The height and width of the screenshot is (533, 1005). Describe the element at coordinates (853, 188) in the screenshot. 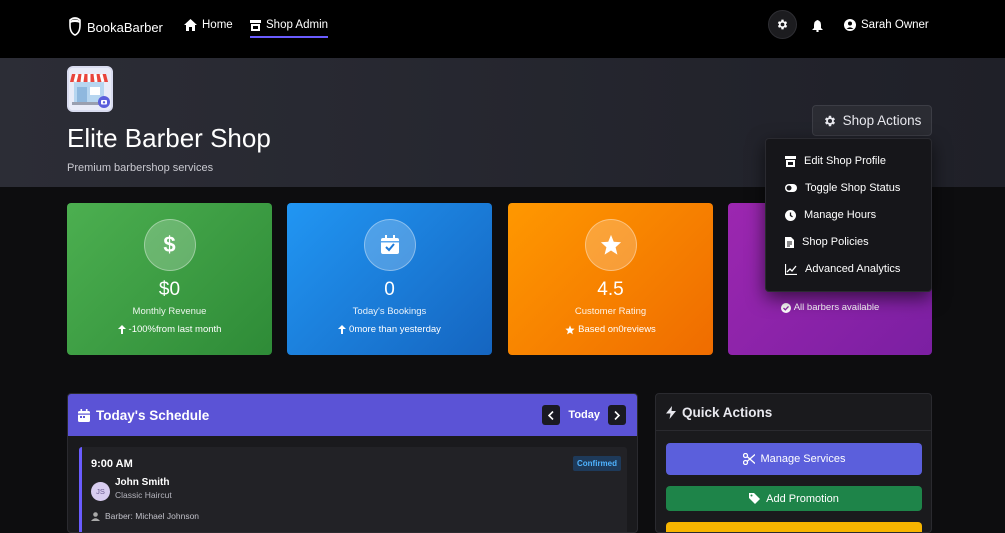

I see `menu-item-label: Toggle Shop Status` at that location.